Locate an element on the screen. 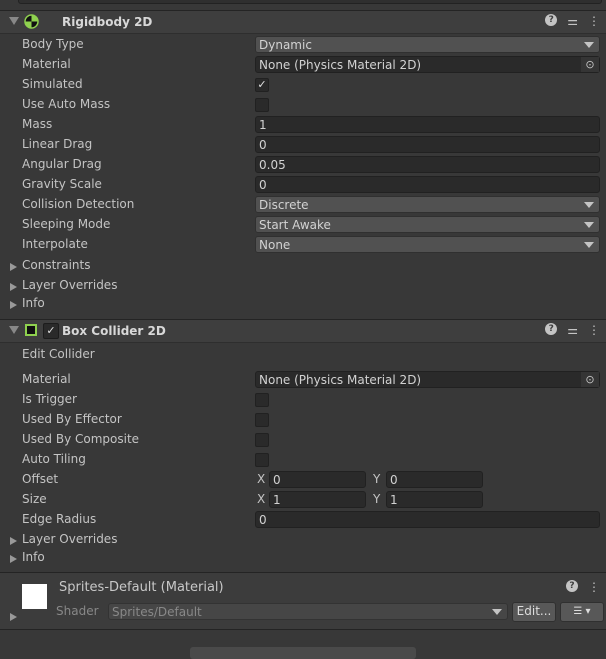  shader-dropdown: Sprites/Default is located at coordinates (308, 611).